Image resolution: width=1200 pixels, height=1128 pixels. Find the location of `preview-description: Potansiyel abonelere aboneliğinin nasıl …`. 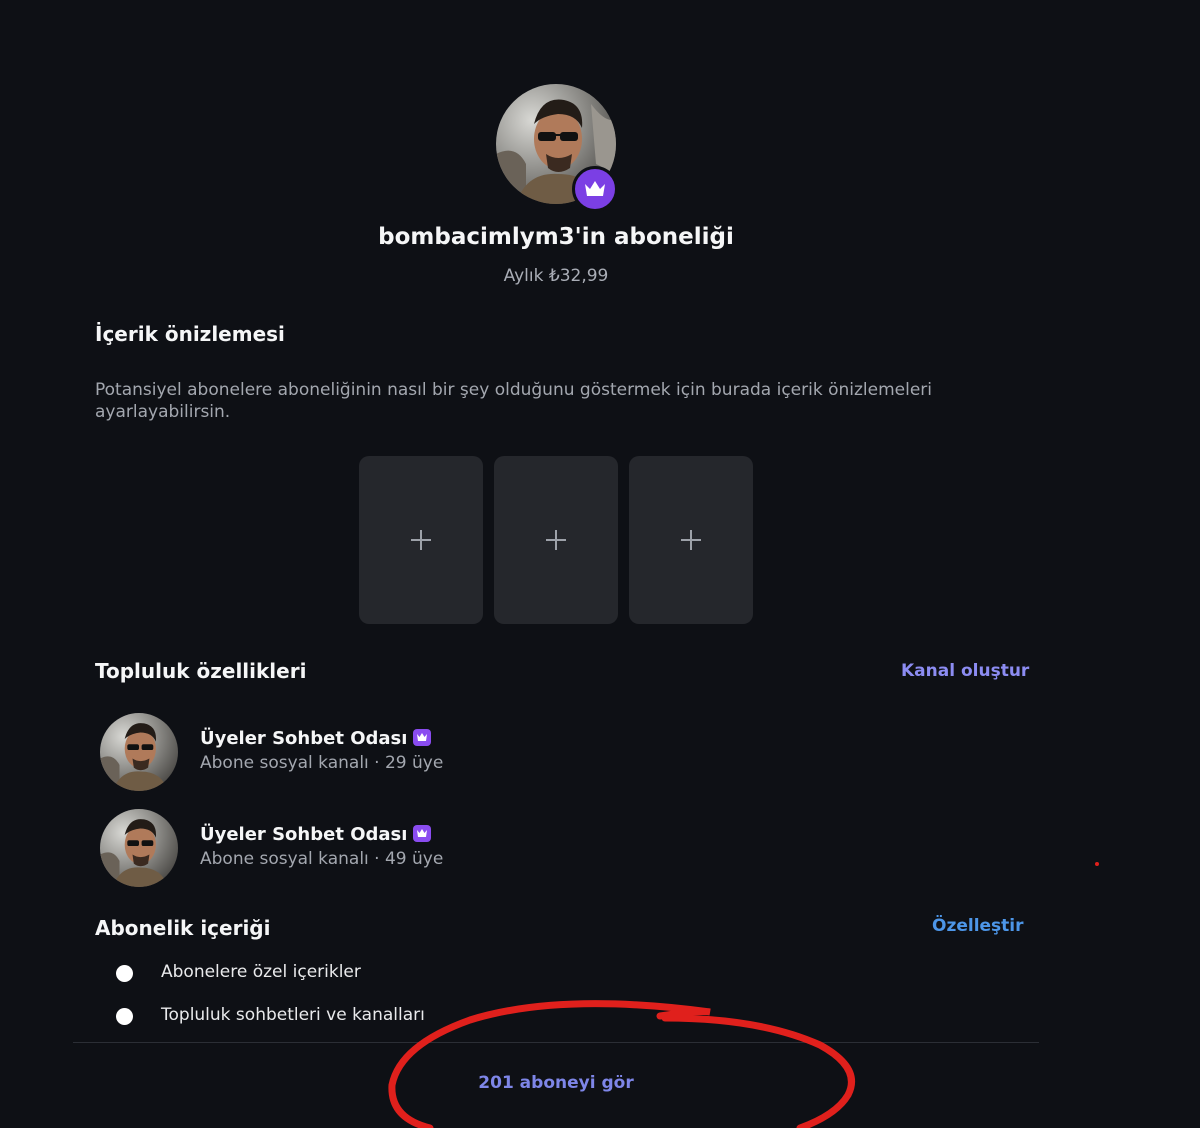

preview-description: Potansiyel abonelere aboneliğinin nasıl … is located at coordinates (514, 401).